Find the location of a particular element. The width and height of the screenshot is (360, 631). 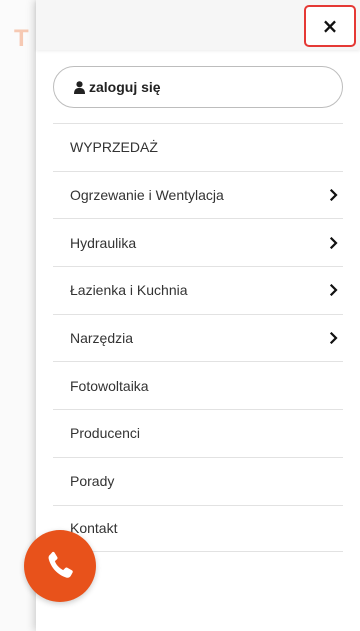

menu-item: Łazienka i Kuchnia is located at coordinates (198, 290).